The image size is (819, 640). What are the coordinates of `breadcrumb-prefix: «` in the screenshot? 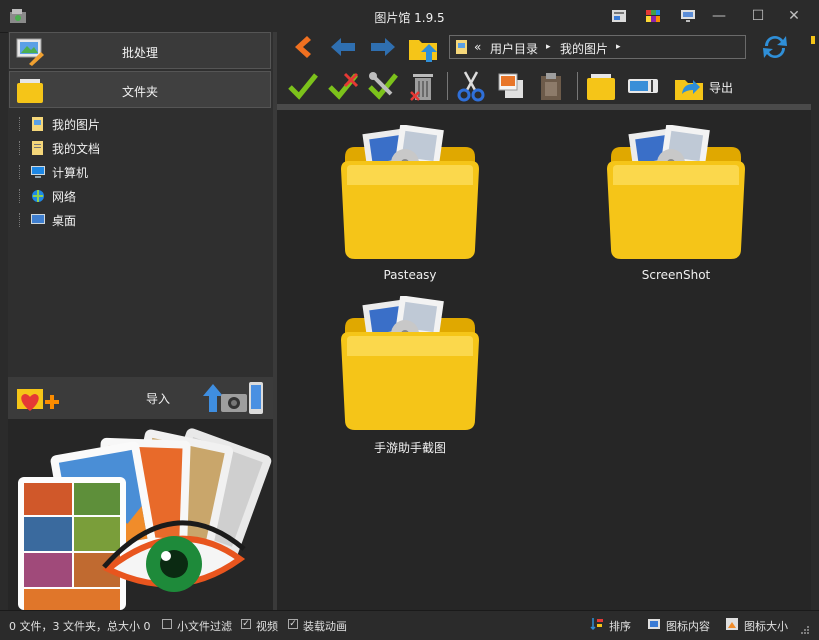 It's located at (477, 47).